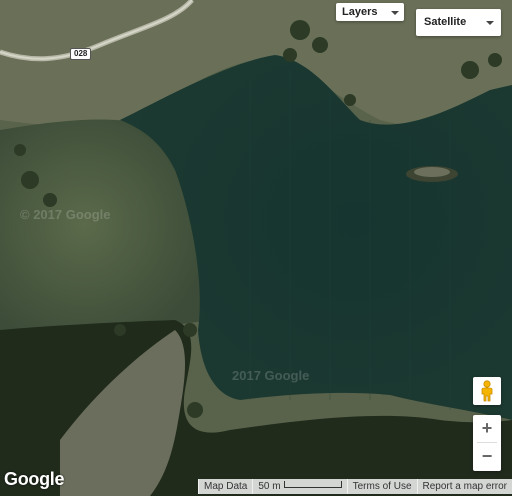 Image resolution: width=512 pixels, height=496 pixels. I want to click on street-view-pegman-button, so click(487, 391).